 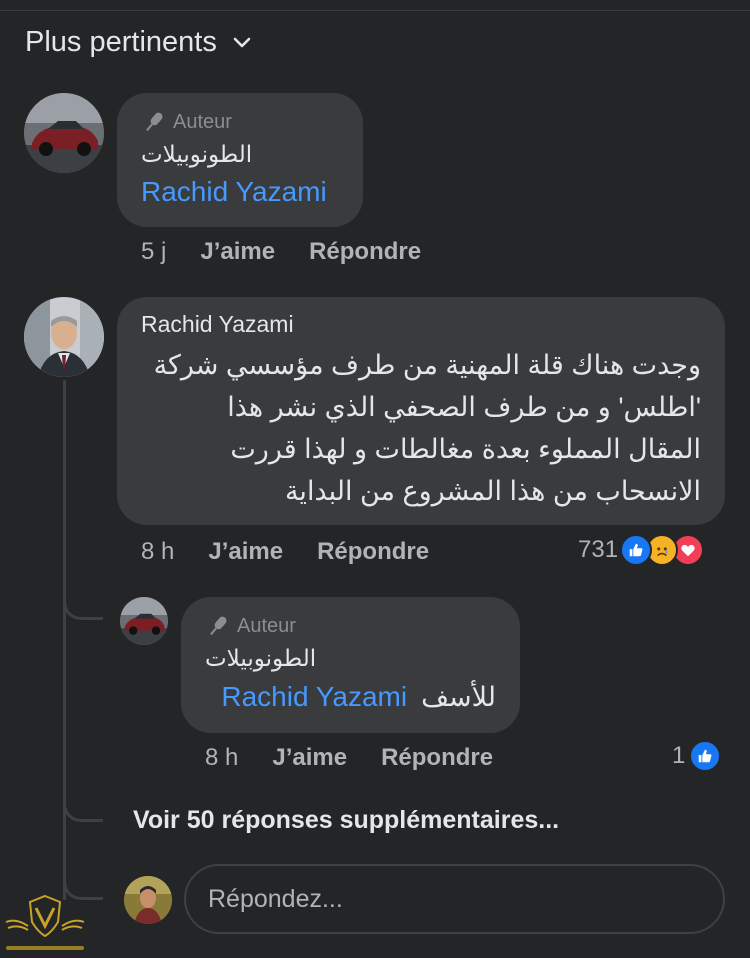 I want to click on reply-actions: 8 h J’aime Répondre, so click(x=349, y=758).